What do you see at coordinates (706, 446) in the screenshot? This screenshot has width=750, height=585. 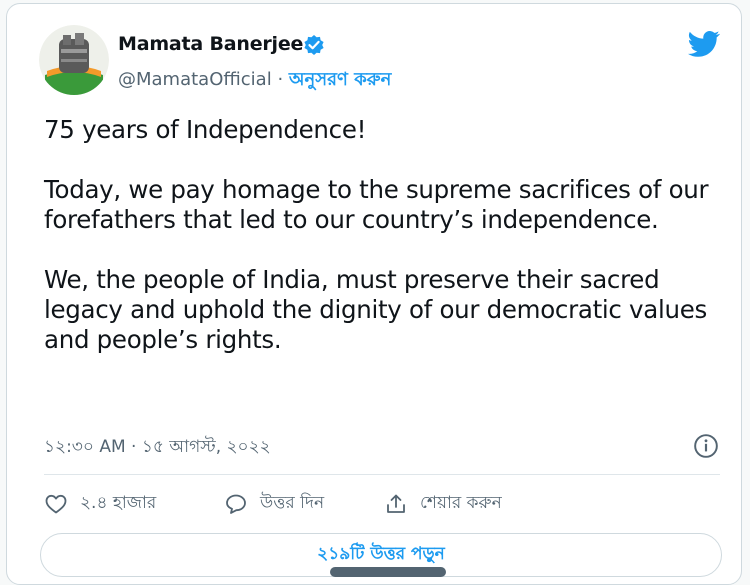 I see `info-icon` at bounding box center [706, 446].